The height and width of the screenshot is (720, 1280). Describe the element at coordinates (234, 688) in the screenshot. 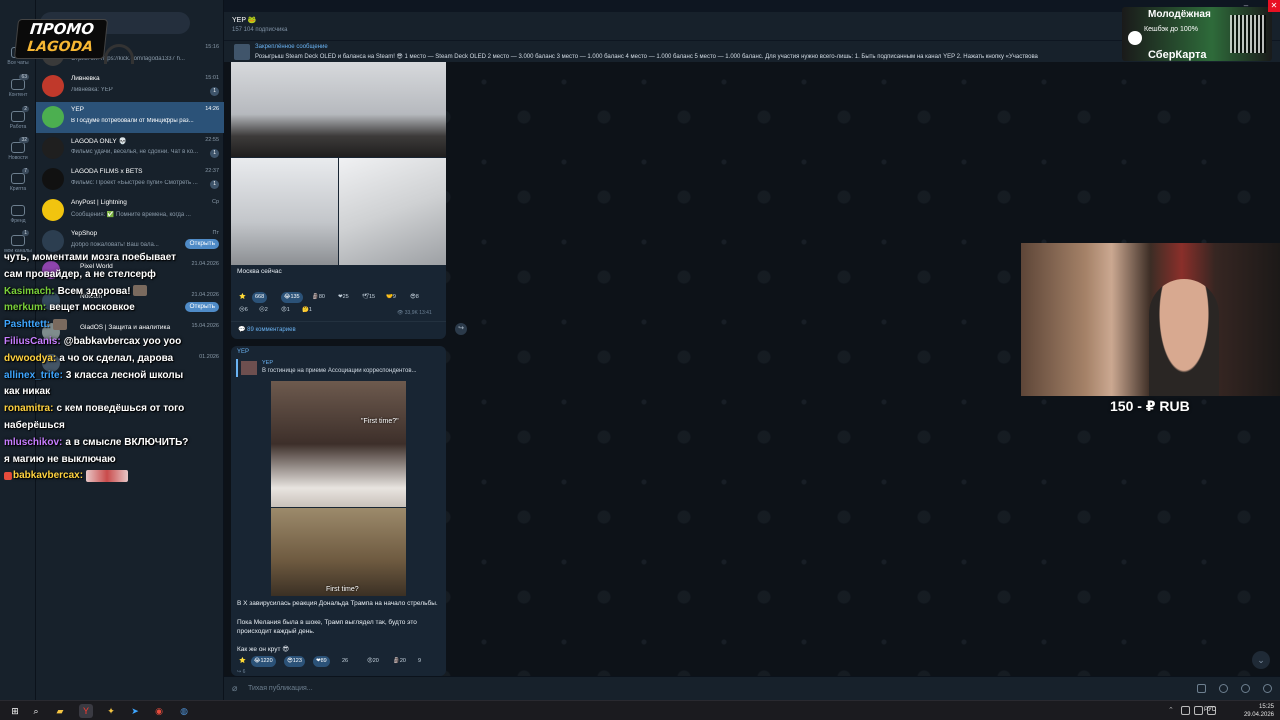

I see `attach-icon: ⌀` at that location.